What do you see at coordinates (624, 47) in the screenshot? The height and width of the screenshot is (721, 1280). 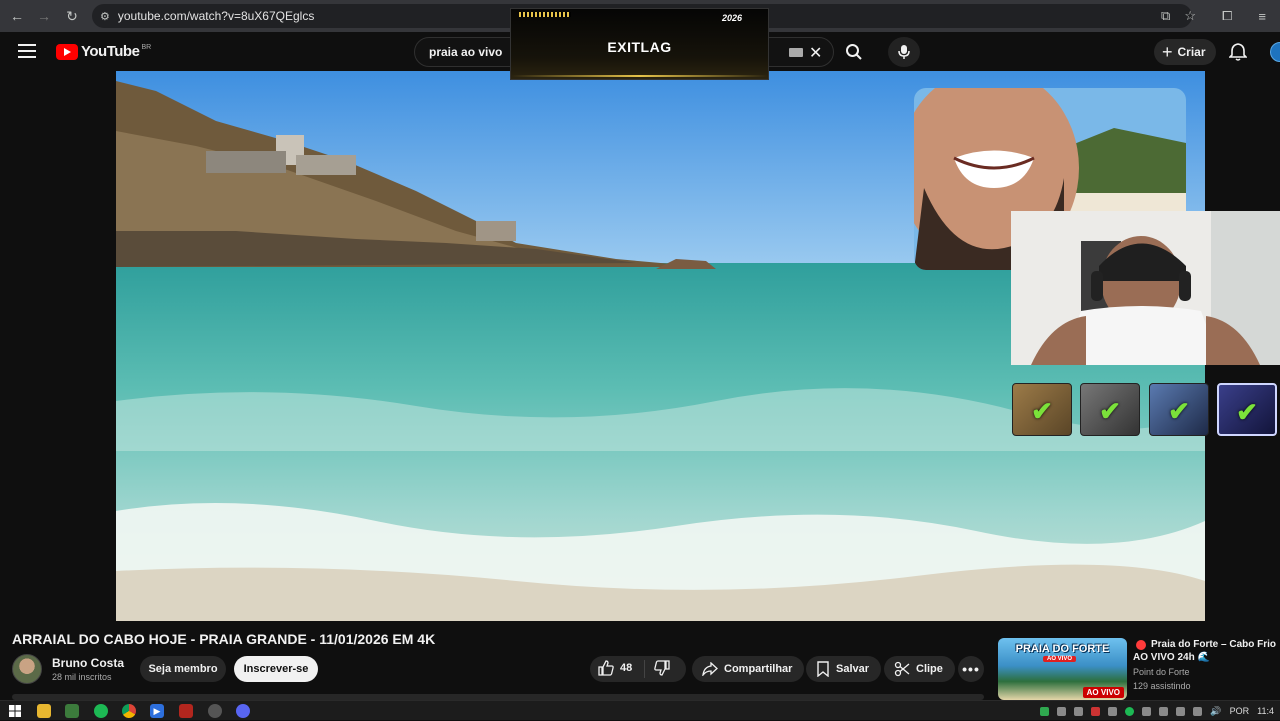 I see `exitlag-logo-bold: EXIT` at bounding box center [624, 47].